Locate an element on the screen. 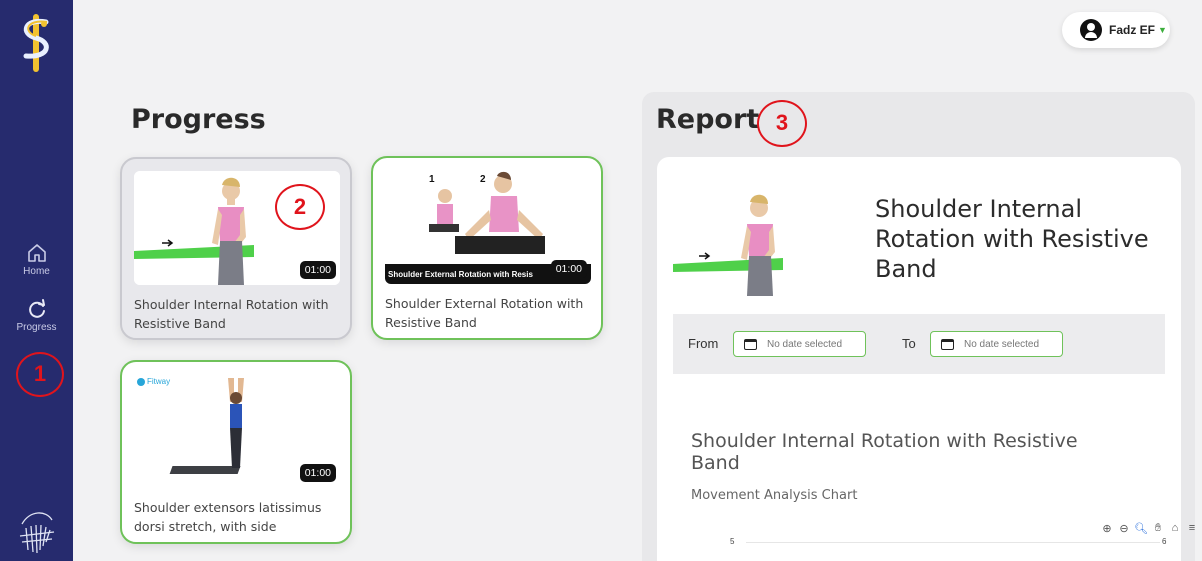 This screenshot has height=561, width=1202. sidebar-item-progress: Progress is located at coordinates (36, 315).